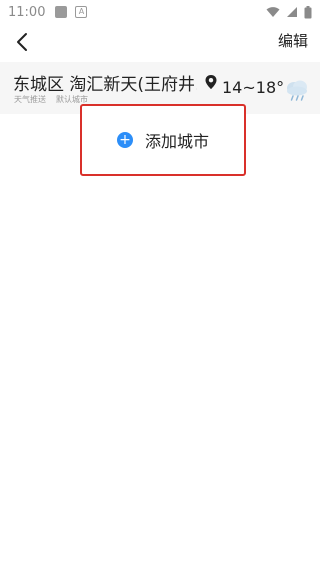 Image resolution: width=320 pixels, height=569 pixels. Describe the element at coordinates (124, 140) in the screenshot. I see `plus-circle-icon: +` at that location.